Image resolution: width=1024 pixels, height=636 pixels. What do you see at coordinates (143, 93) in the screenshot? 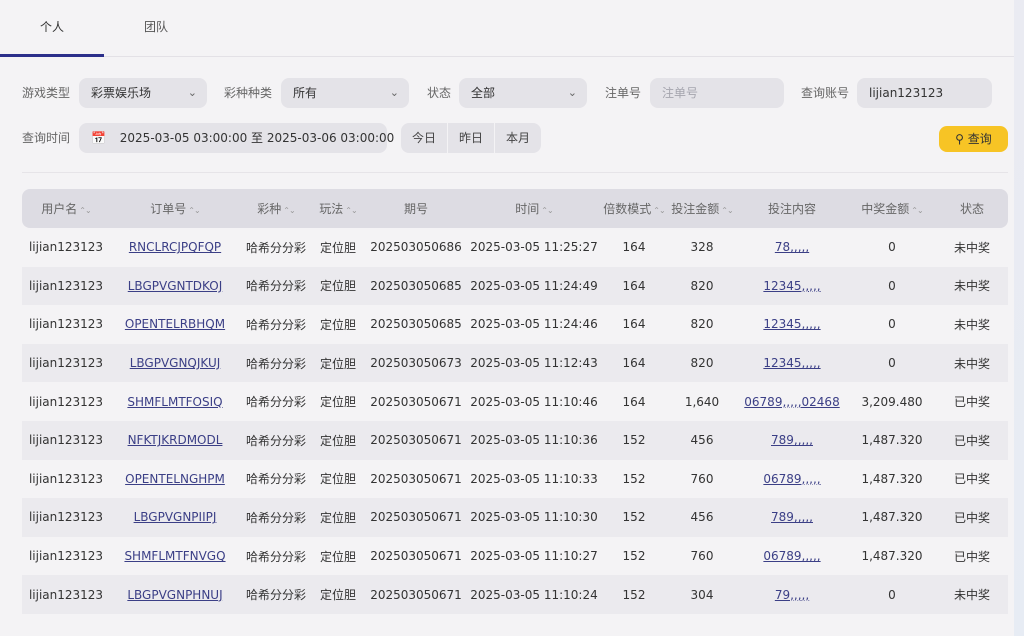
I see `game-type-select: 彩票娱乐场 ⌄` at bounding box center [143, 93].